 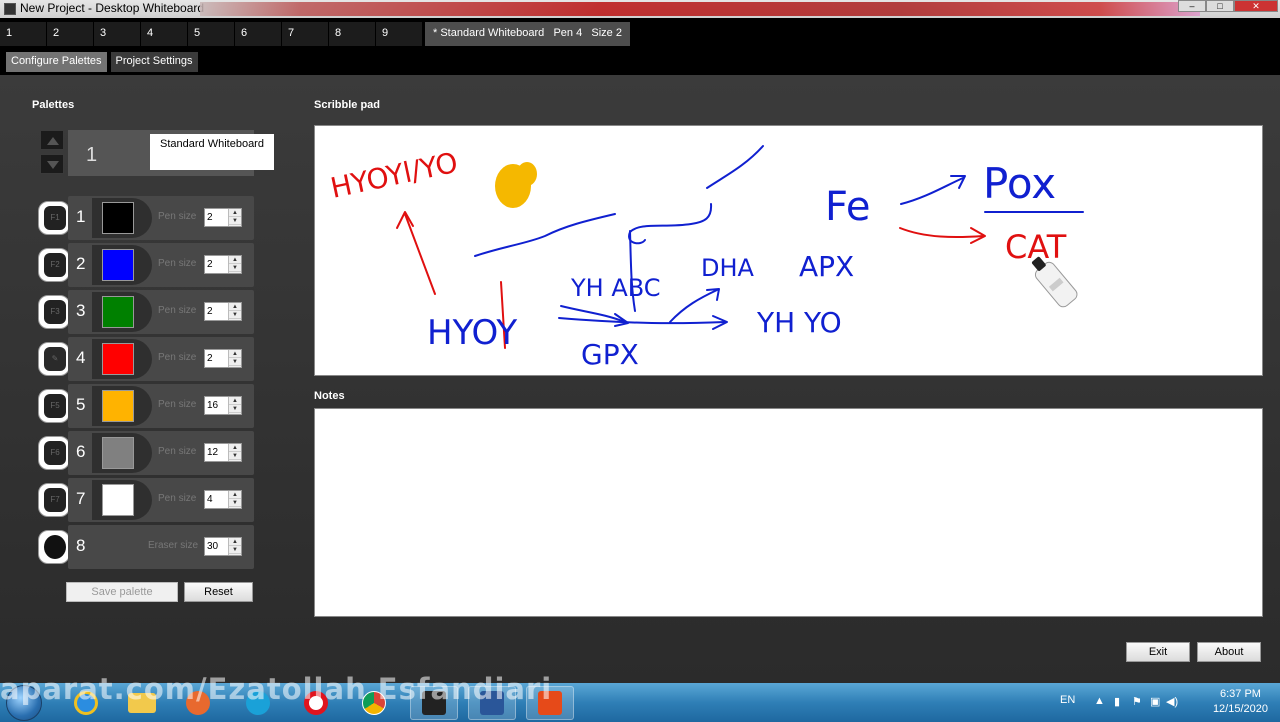 I want to click on pen-row-4: ✎ 4 Pen size 2 ▲ ▼, so click(x=146, y=359).